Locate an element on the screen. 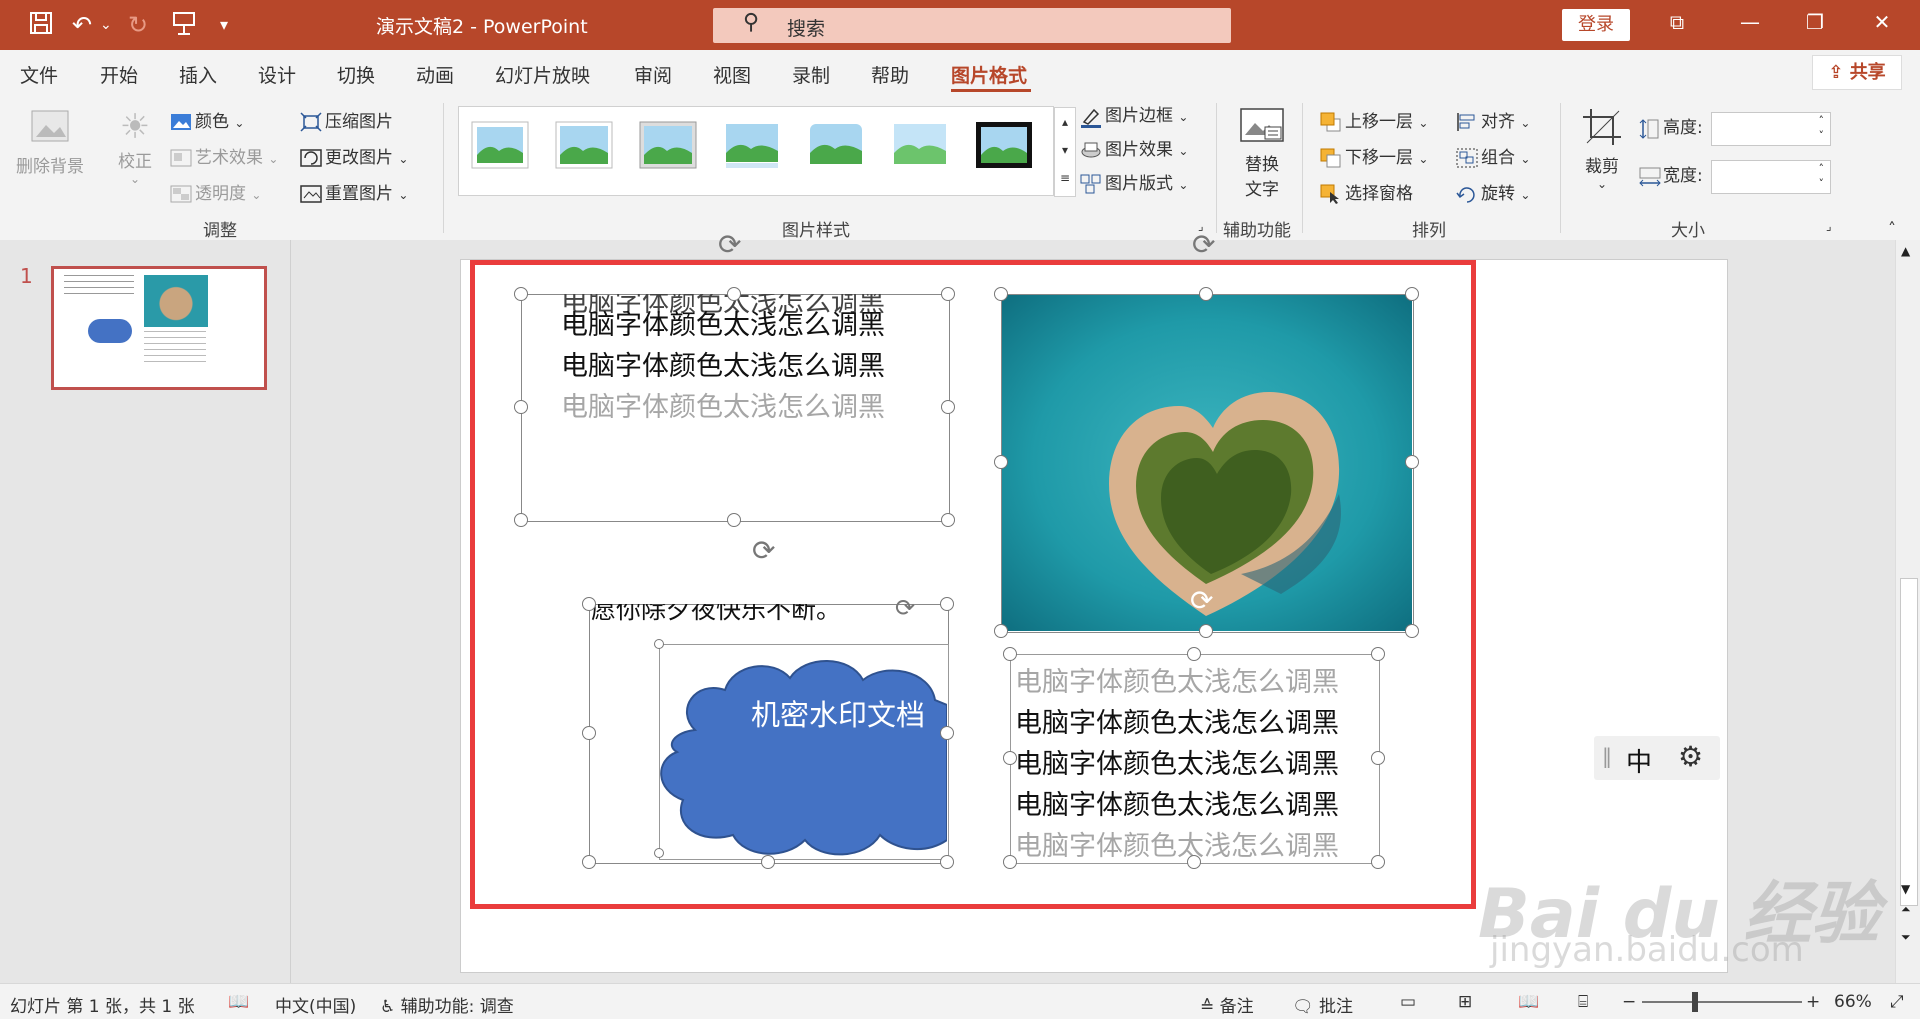  bring-forward-button: 上移一层 ⌄ is located at coordinates (1374, 119).